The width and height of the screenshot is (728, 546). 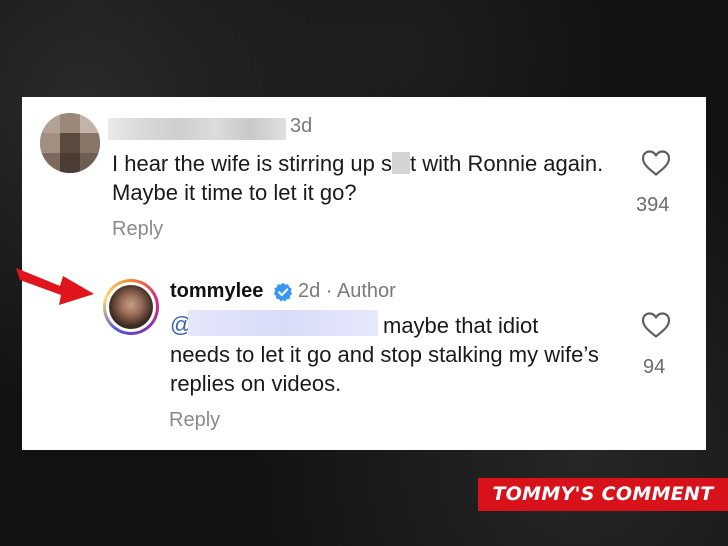 What do you see at coordinates (461, 325) in the screenshot?
I see `comment-text-line1: maybe that idiot` at bounding box center [461, 325].